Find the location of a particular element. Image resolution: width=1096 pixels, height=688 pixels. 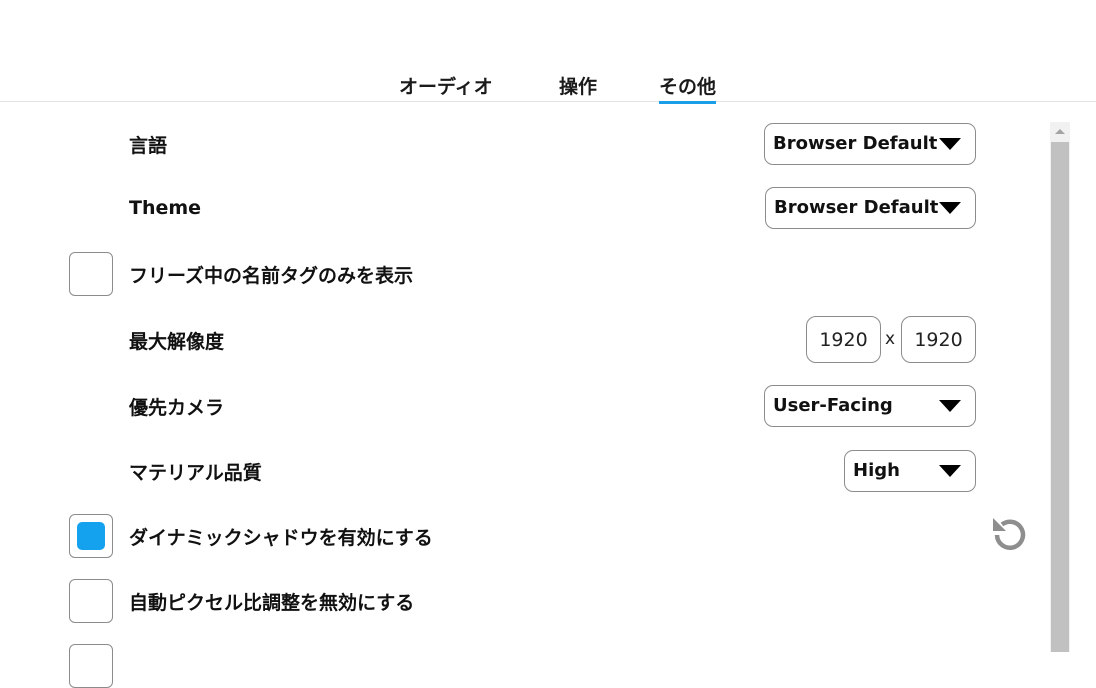

resolution-width-input is located at coordinates (843, 339).